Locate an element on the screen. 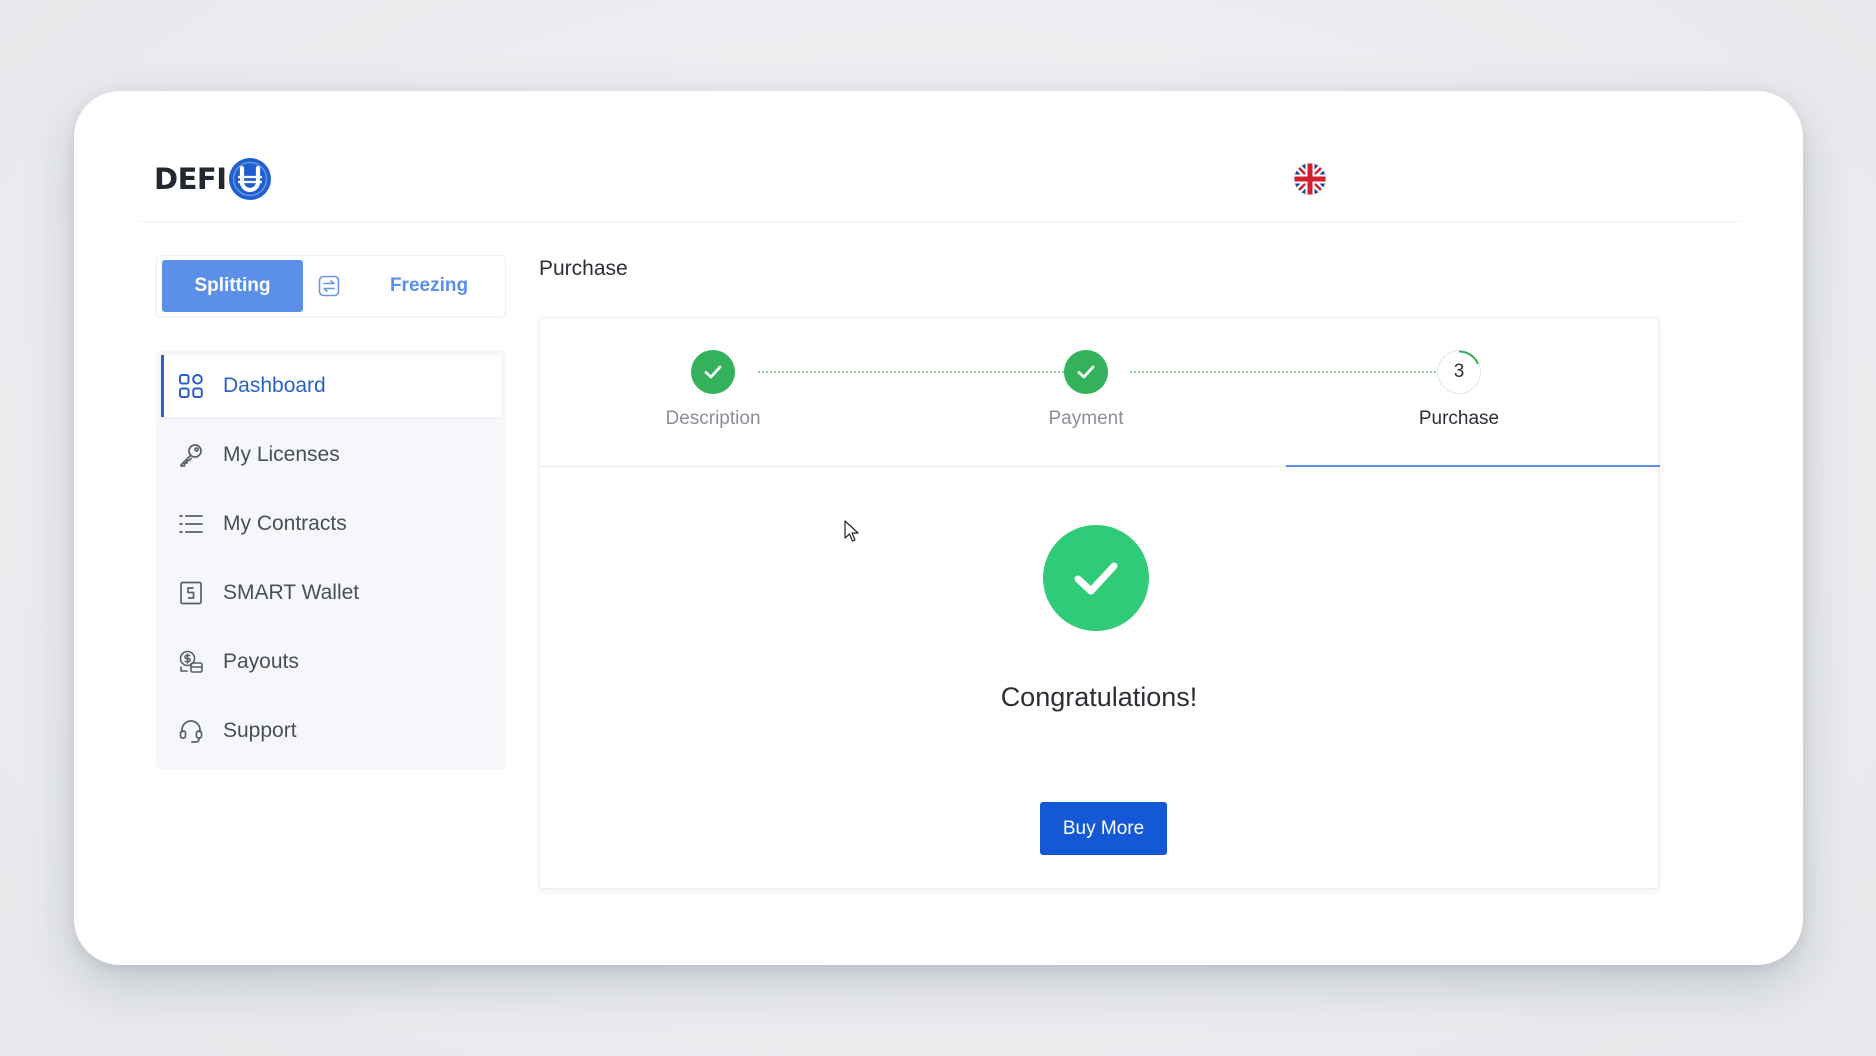 The width and height of the screenshot is (1876, 1056). sidebar-item-support: Support is located at coordinates (331, 731).